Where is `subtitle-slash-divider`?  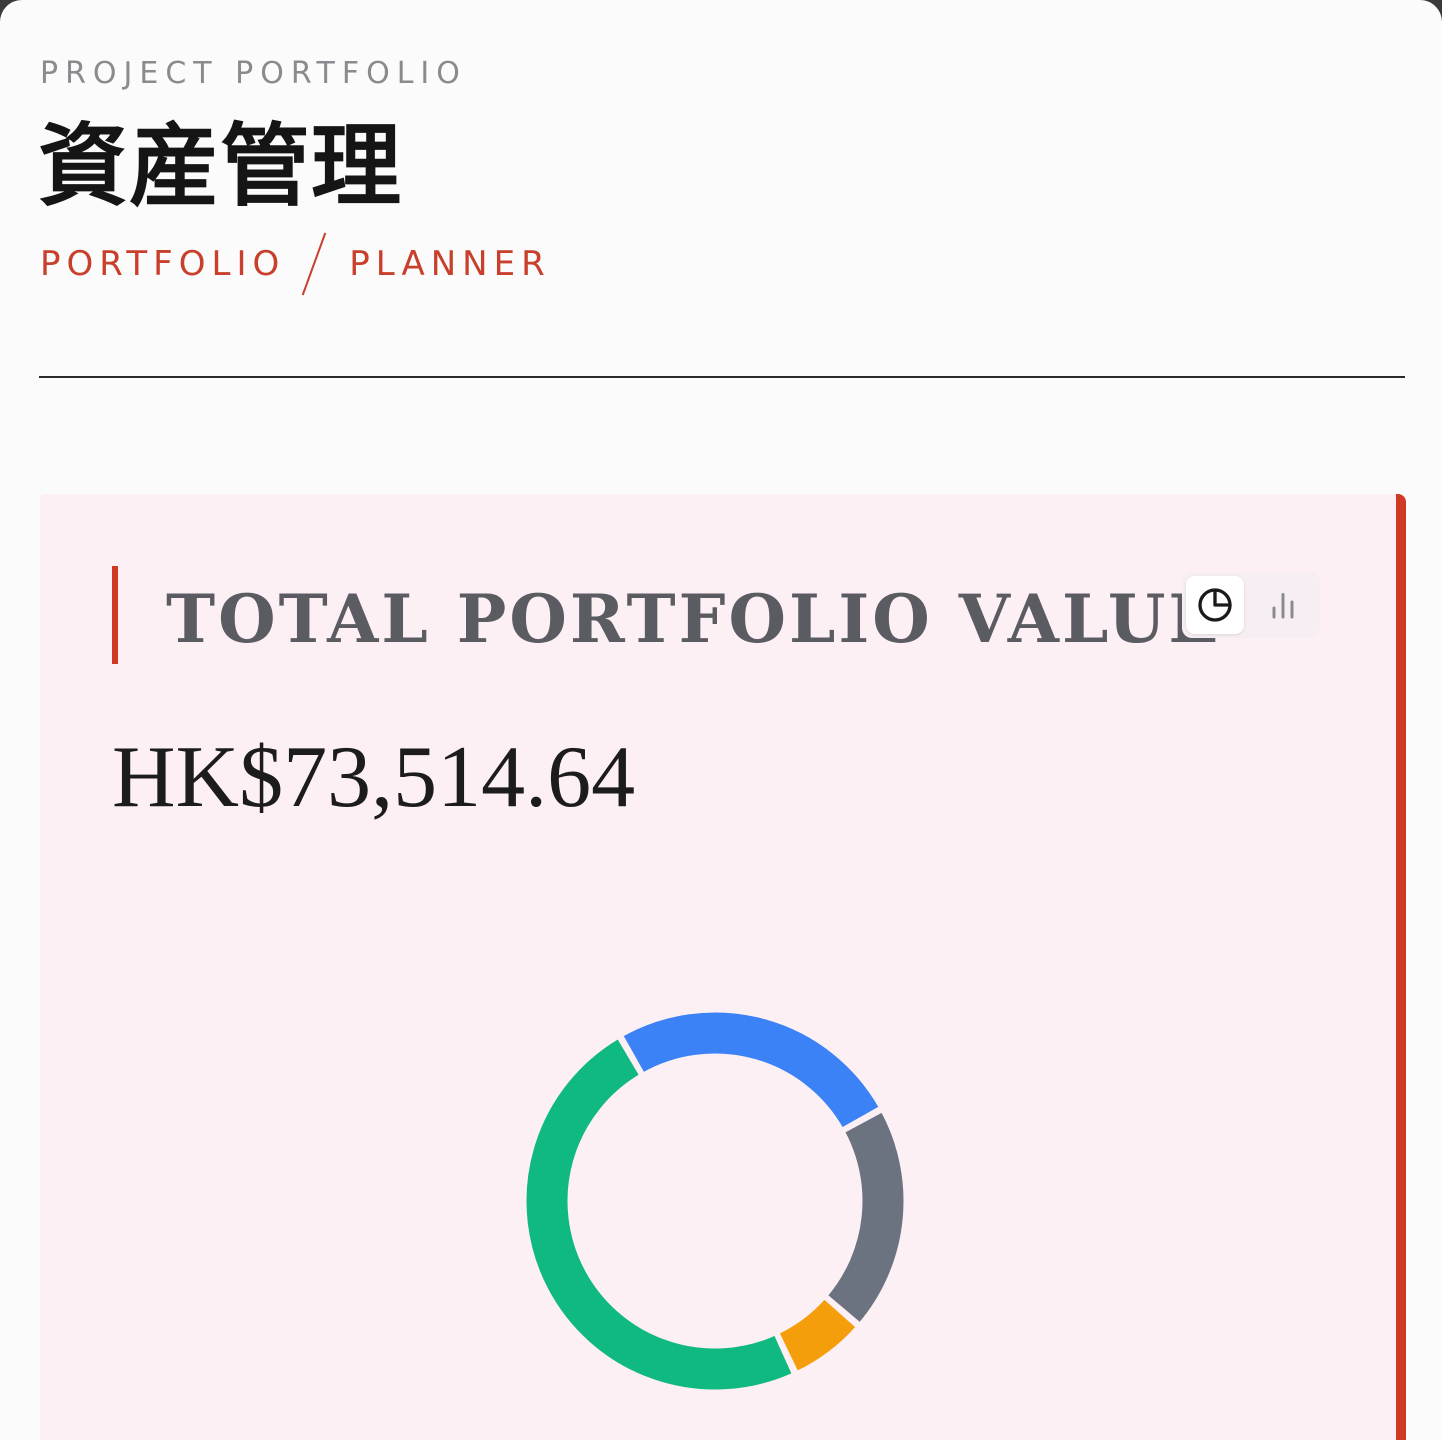
subtitle-slash-divider is located at coordinates (314, 264).